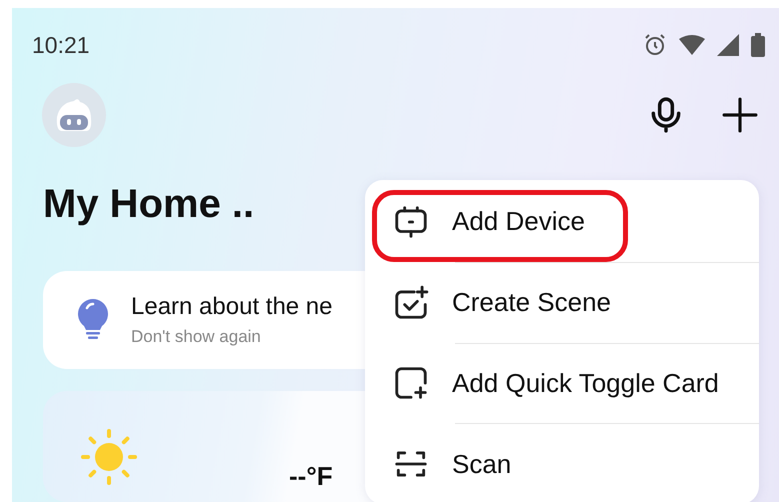 This screenshot has height=502, width=779. I want to click on tip-title: Learn about the ne, so click(232, 307).